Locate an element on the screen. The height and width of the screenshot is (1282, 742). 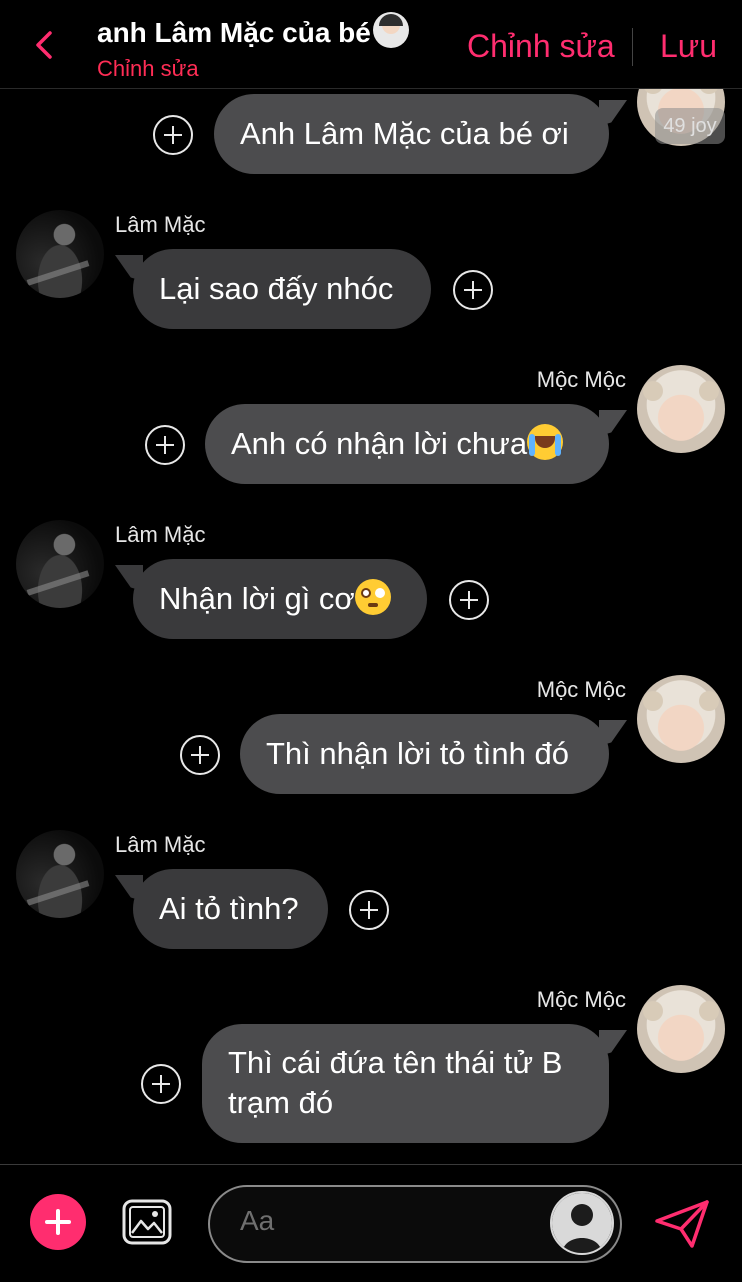
message-bubble: Thì nhận lời tỏ tình đó is located at coordinates (424, 754).